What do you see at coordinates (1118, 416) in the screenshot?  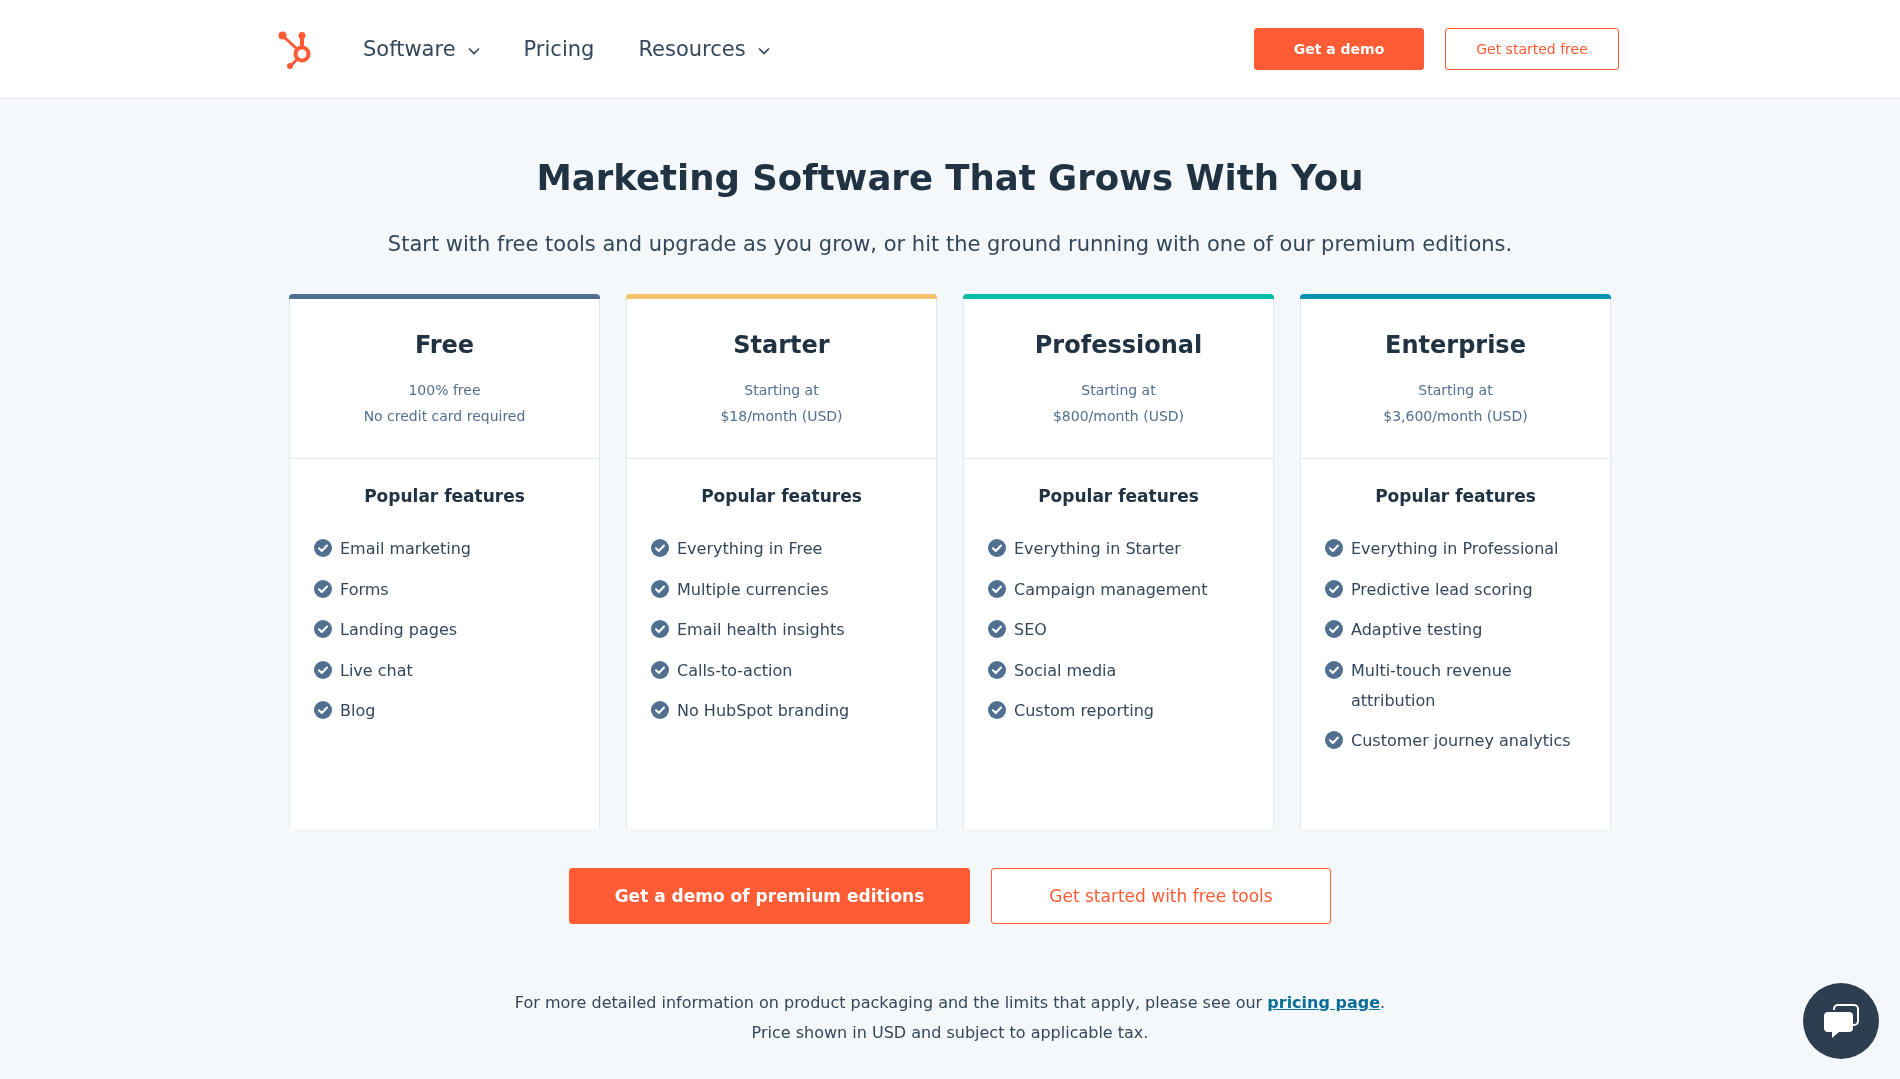 I see `plan-price-text: $800/month (USD)` at bounding box center [1118, 416].